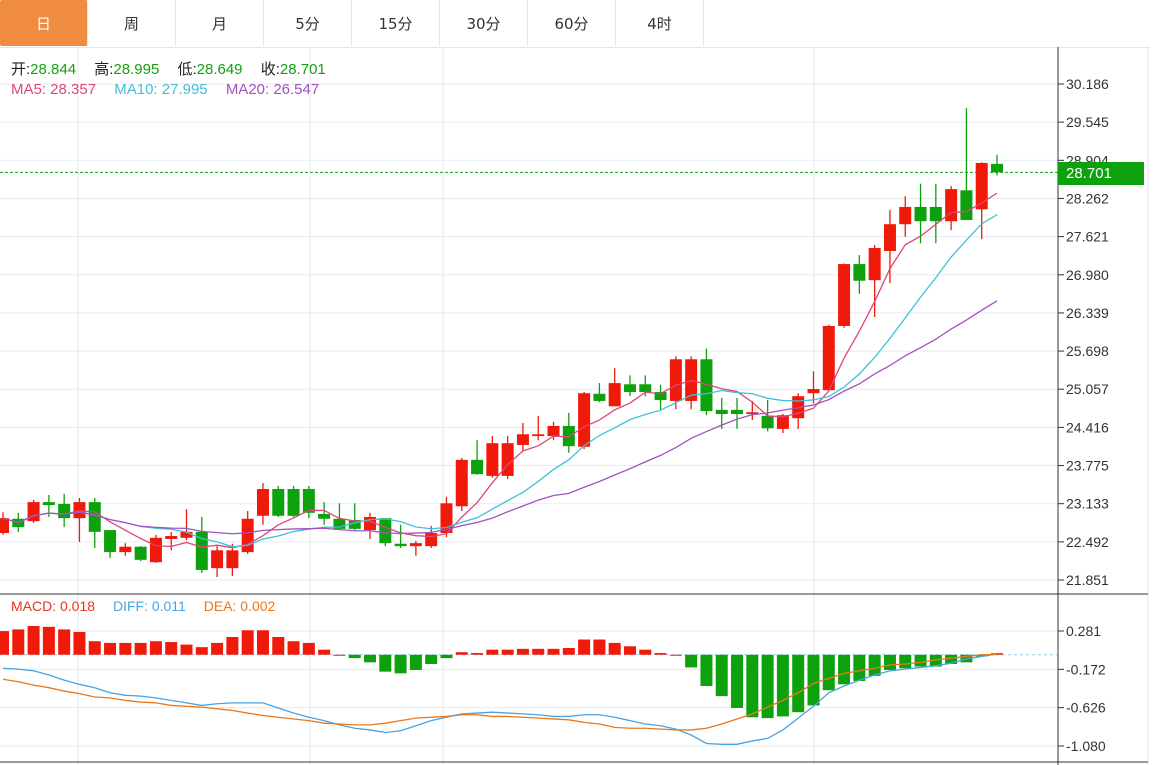  Describe the element at coordinates (1087, 351) in the screenshot. I see `price-tick-label: 25.698` at that location.